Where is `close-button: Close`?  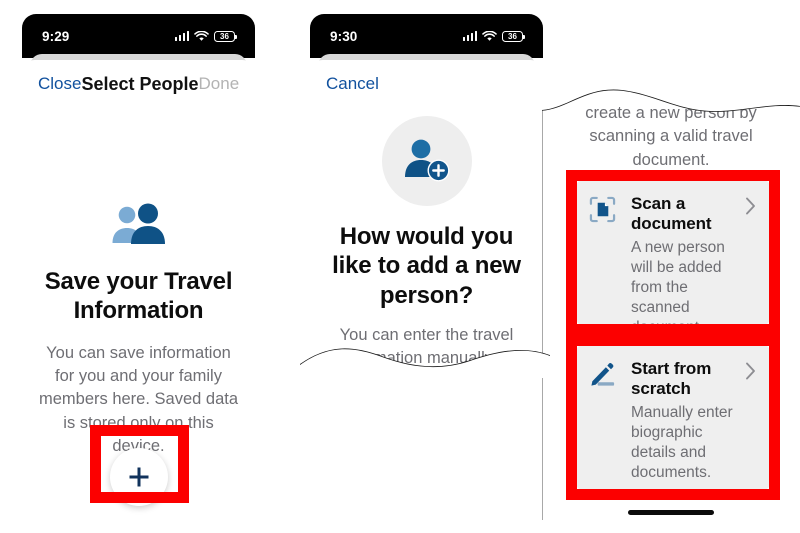 close-button: Close is located at coordinates (59, 84).